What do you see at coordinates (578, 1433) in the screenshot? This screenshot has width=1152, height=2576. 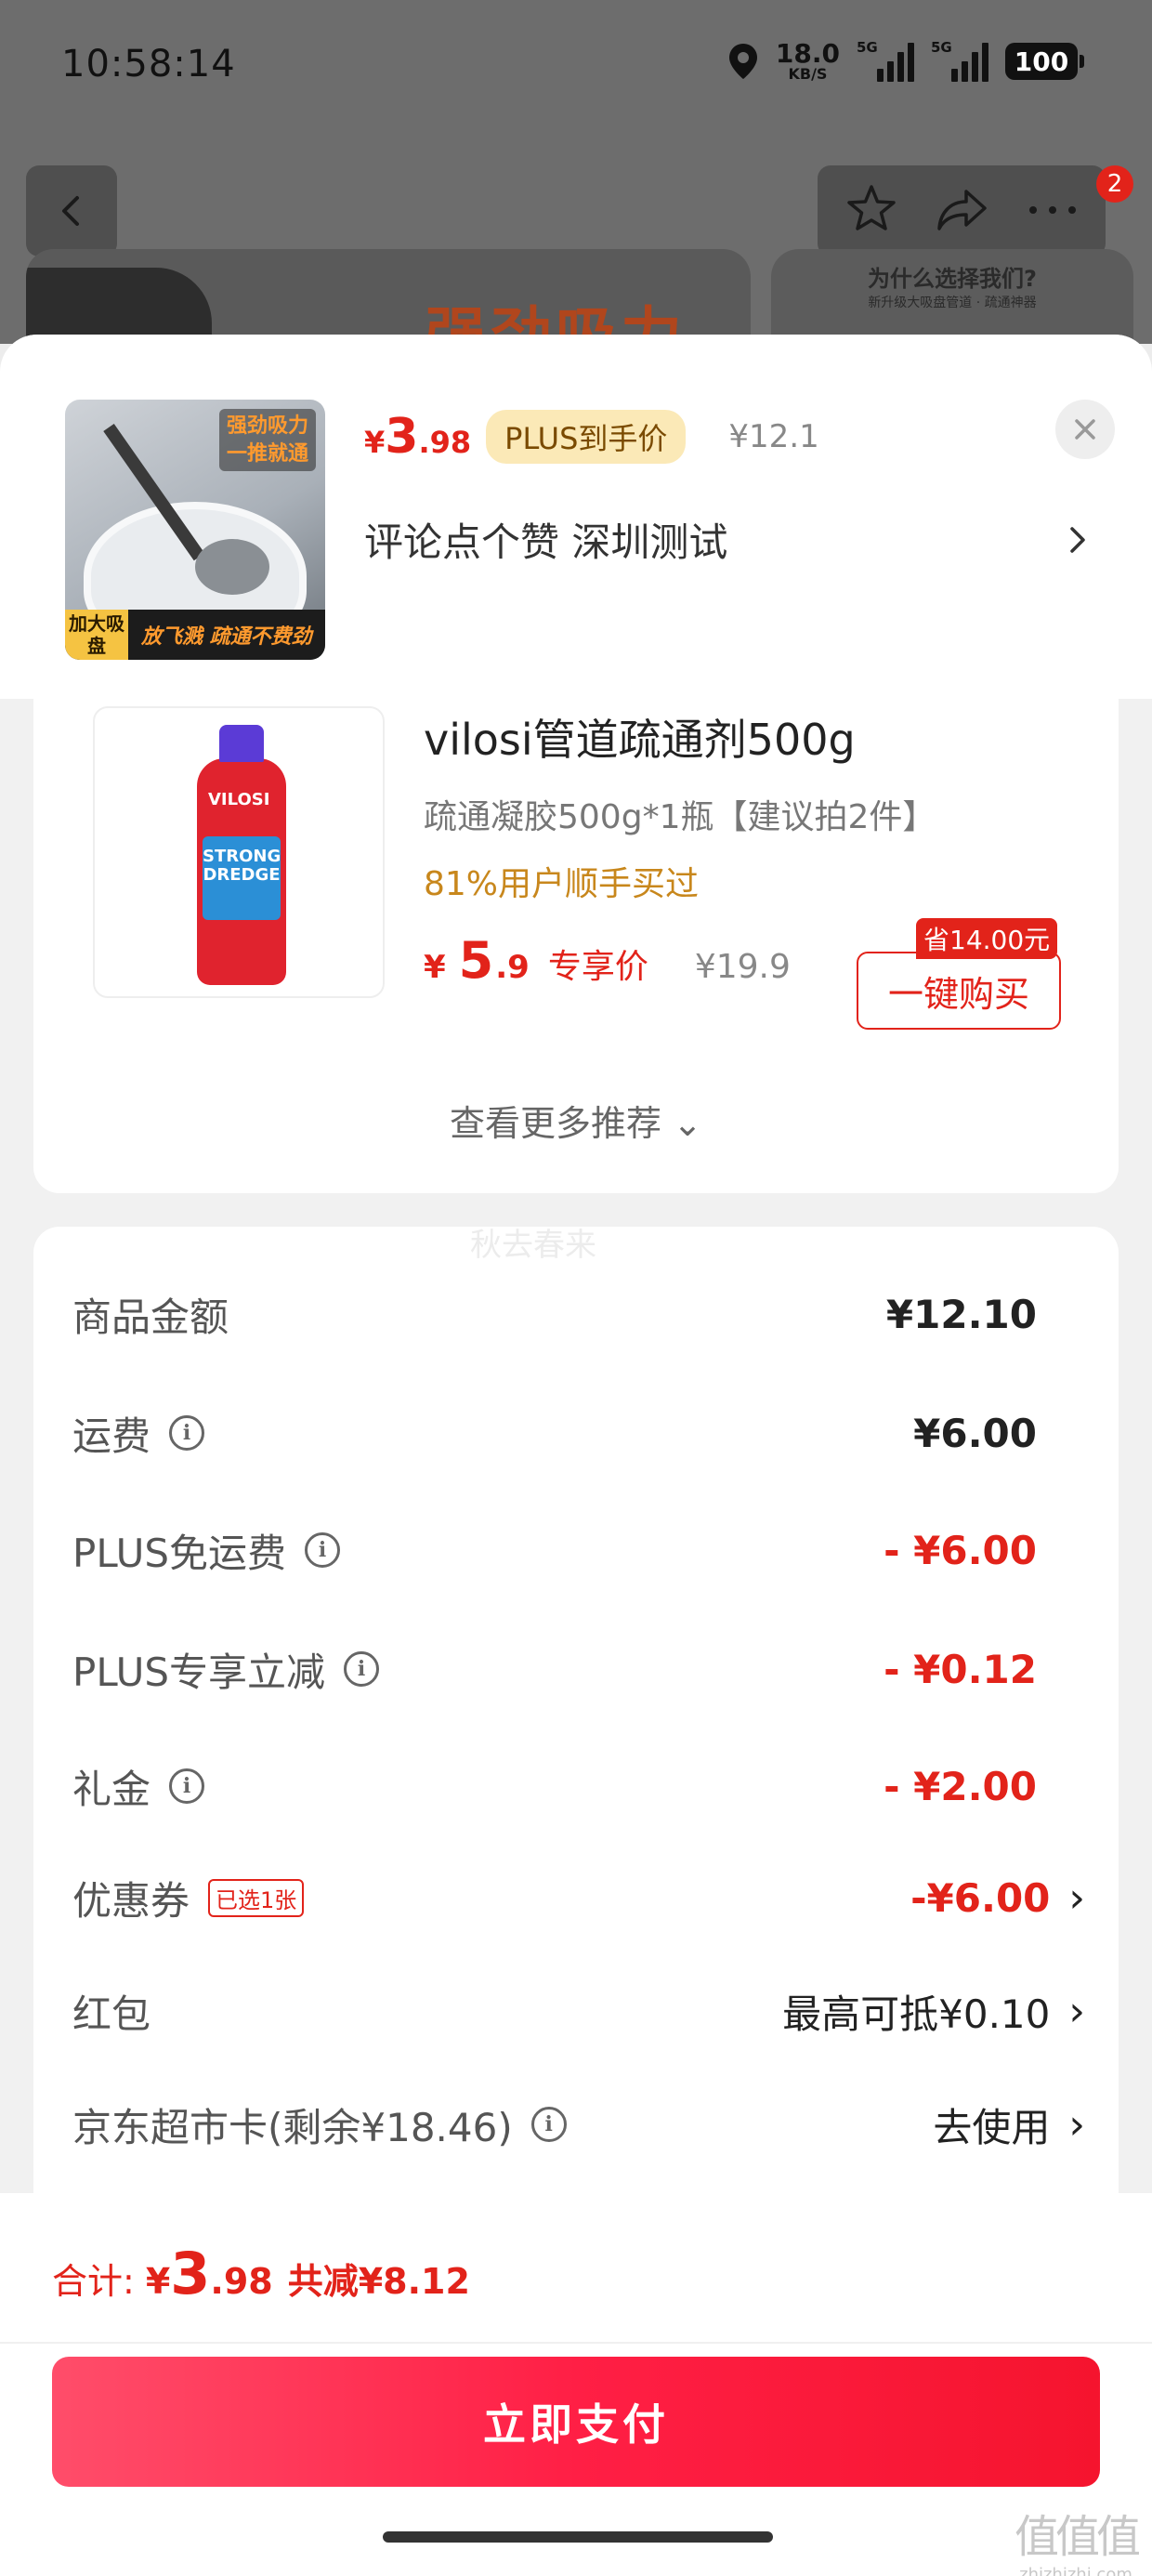 I see `summary-row-shipping: 运费 i ¥6.00` at bounding box center [578, 1433].